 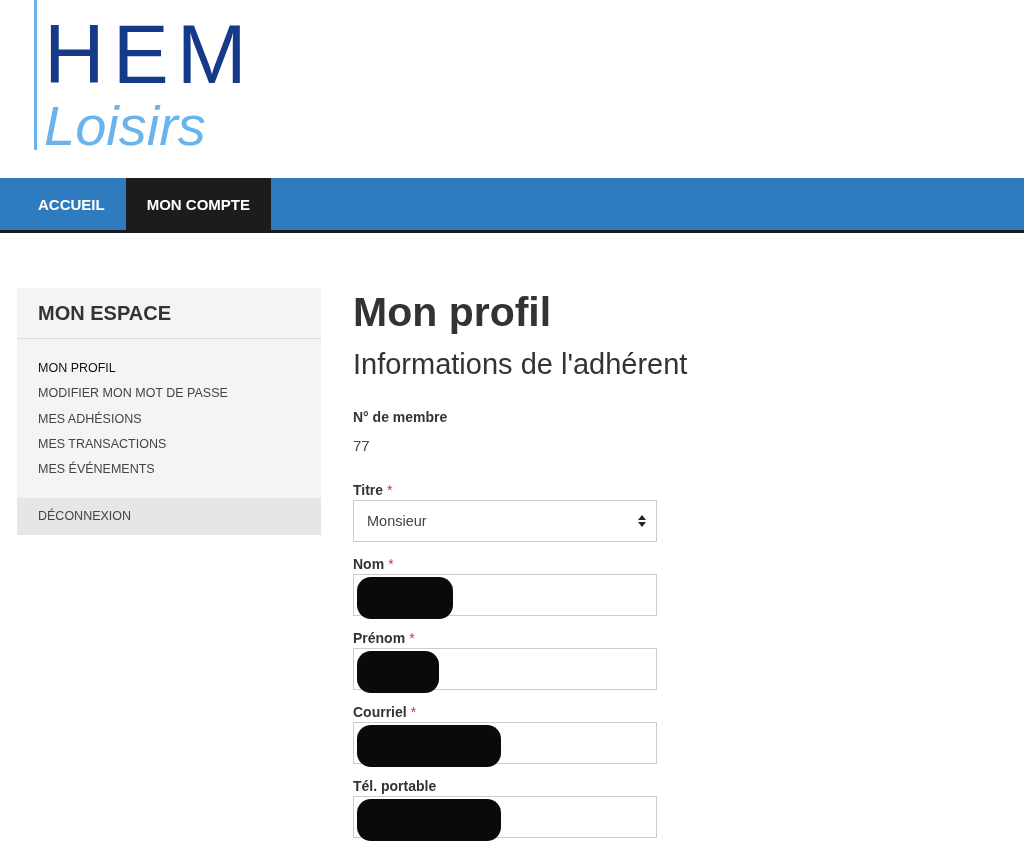 What do you see at coordinates (395, 787) in the screenshot?
I see `field-label: Tél. portable` at bounding box center [395, 787].